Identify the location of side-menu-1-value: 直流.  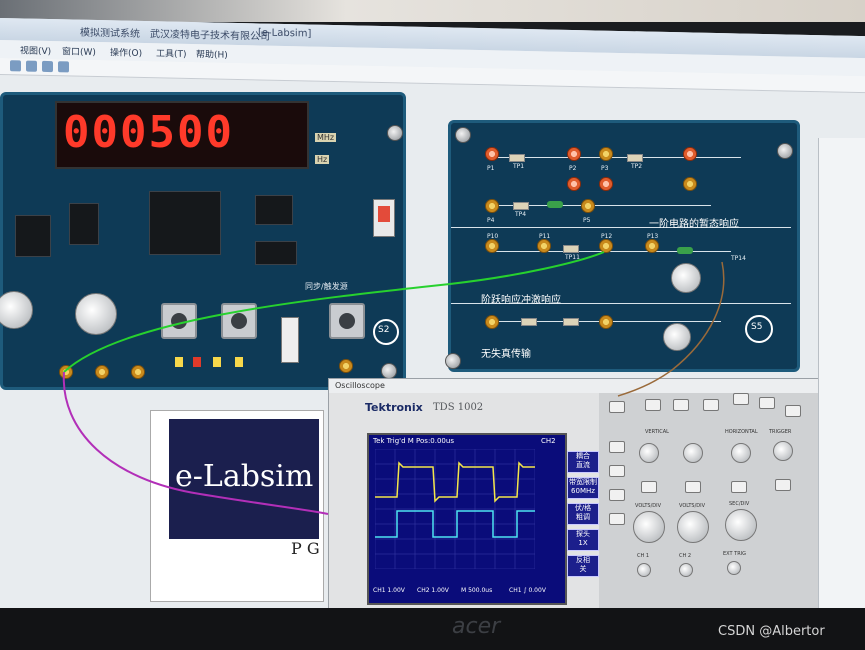
(583, 465).